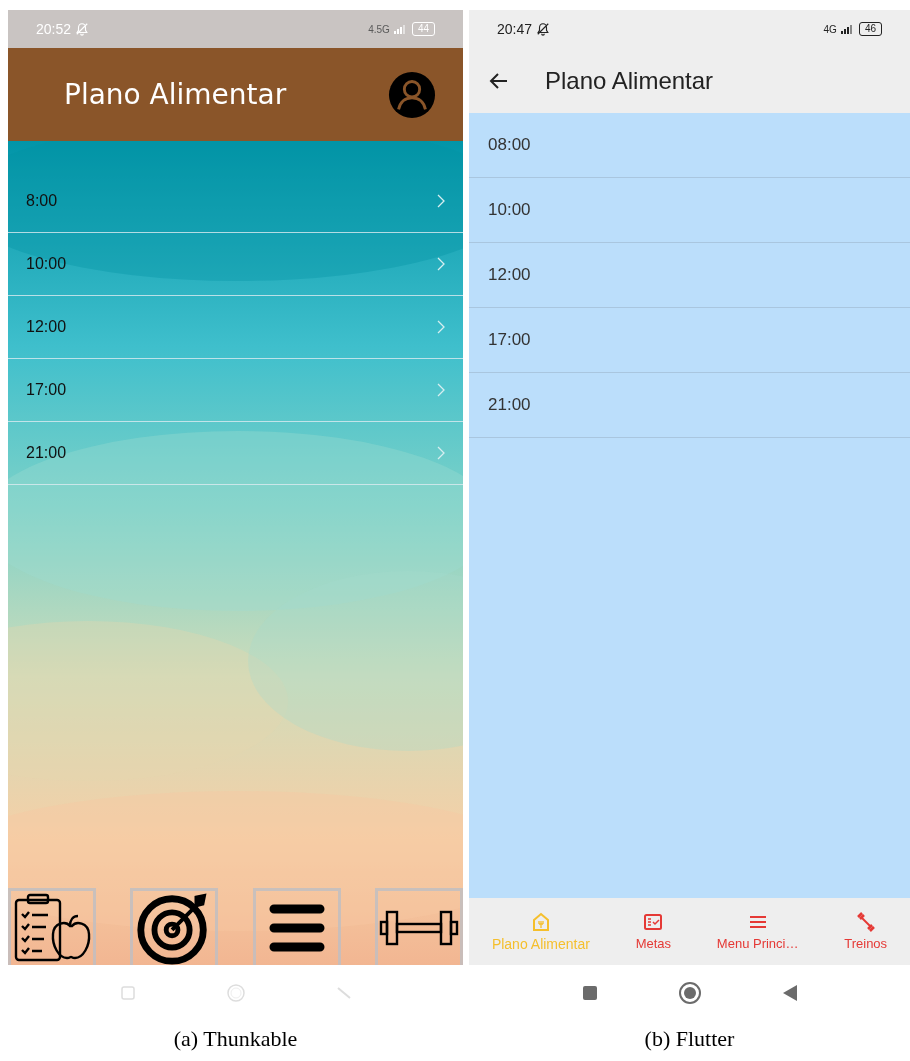 Image resolution: width=910 pixels, height=1061 pixels. Describe the element at coordinates (589, 992) in the screenshot. I see `recents-icon` at that location.